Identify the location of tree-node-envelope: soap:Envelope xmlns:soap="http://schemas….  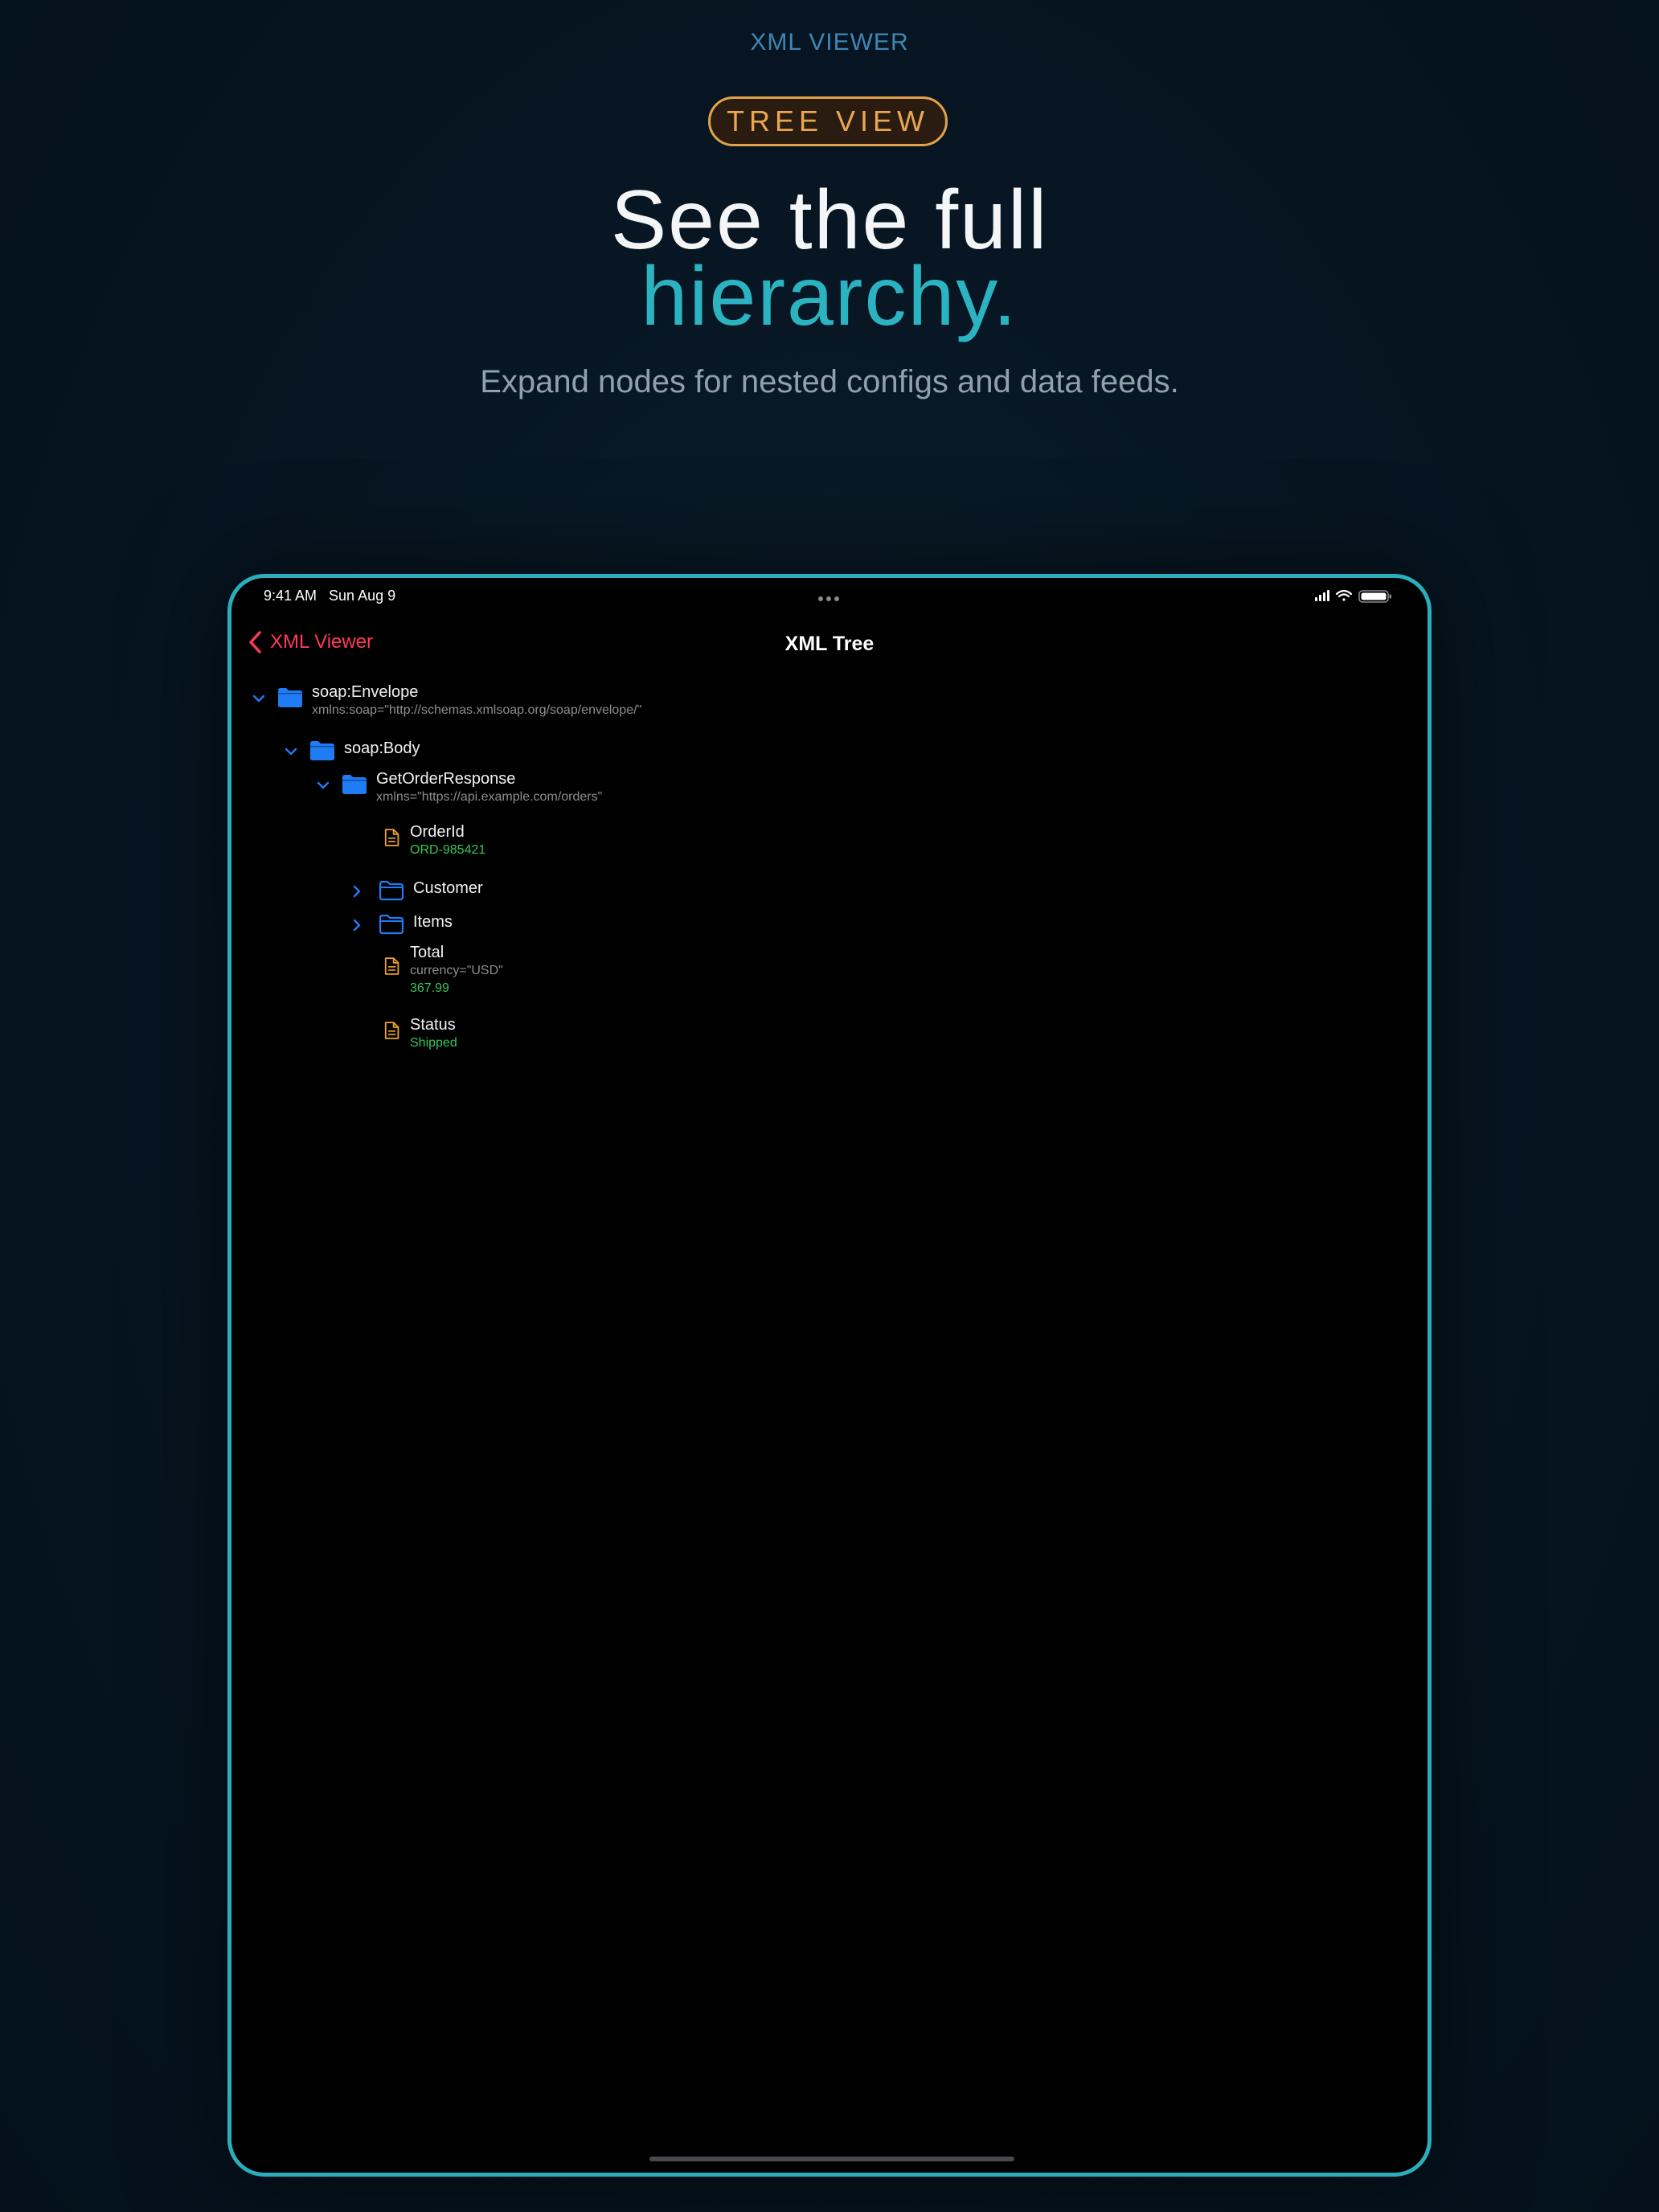
(445, 700).